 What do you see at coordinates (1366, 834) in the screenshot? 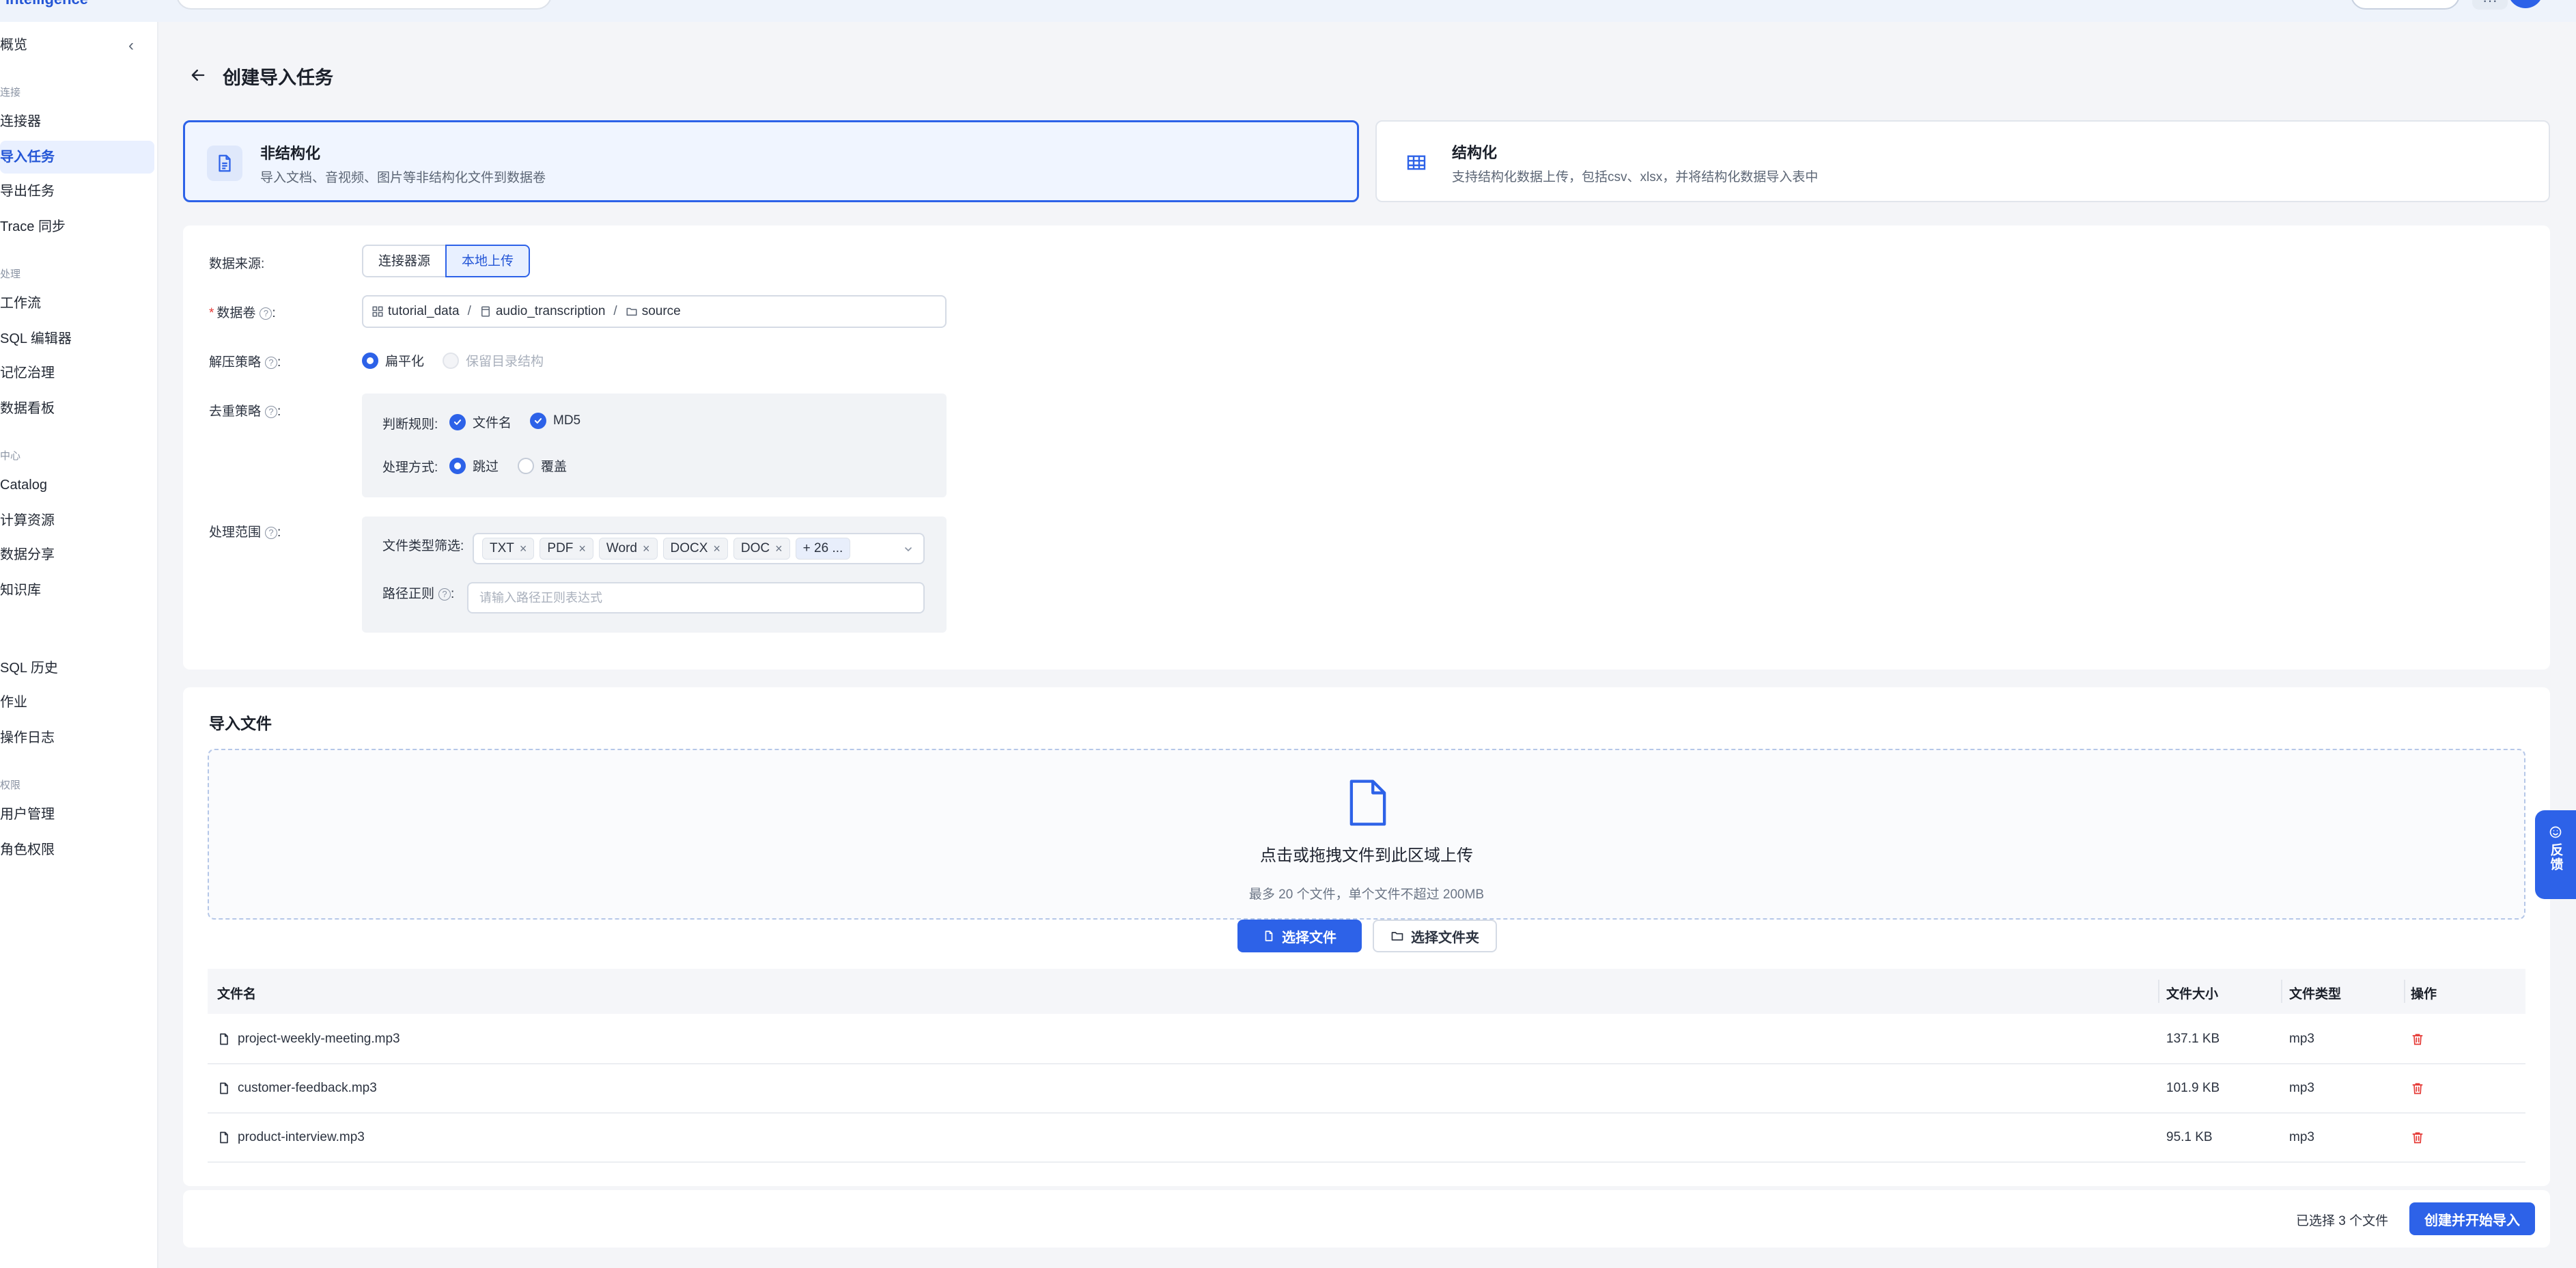
I see `upload-dropzone: 点击或拖拽文件到此区域上传 最多 20 个文件，单个文件不超过 200MB` at bounding box center [1366, 834].